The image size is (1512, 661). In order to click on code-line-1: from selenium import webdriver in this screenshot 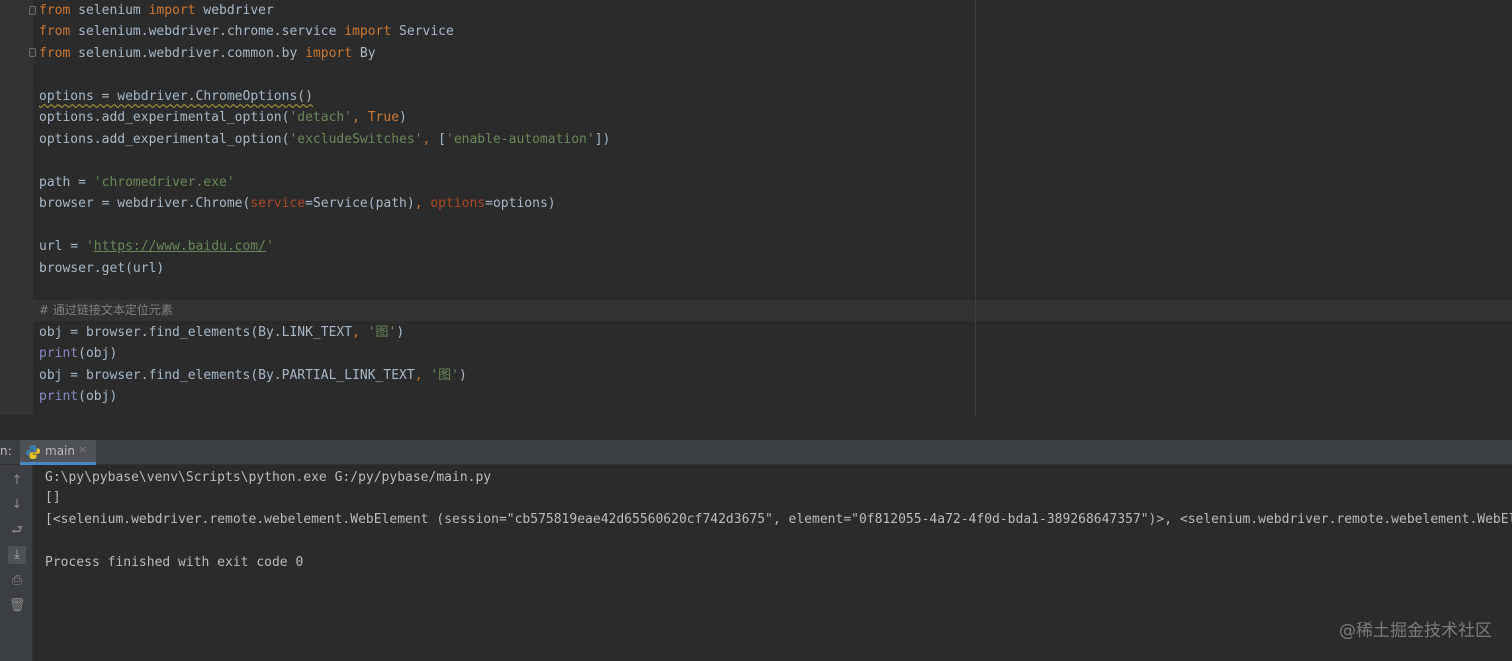, I will do `click(156, 10)`.